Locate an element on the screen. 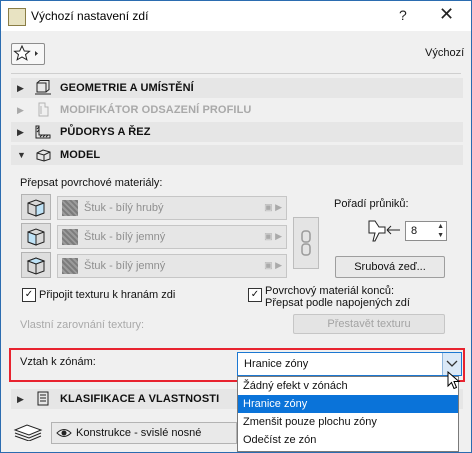 The image size is (472, 453). section-label: MODIFIKÁTOR ODSAZENÍ PROFILU is located at coordinates (156, 110).